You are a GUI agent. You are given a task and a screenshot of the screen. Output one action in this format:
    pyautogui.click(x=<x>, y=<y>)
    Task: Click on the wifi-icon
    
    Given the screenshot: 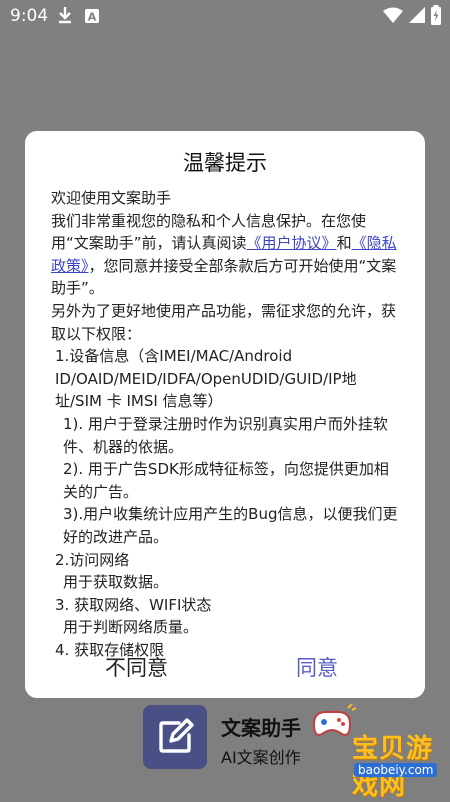 What is the action you would take?
    pyautogui.click(x=393, y=17)
    